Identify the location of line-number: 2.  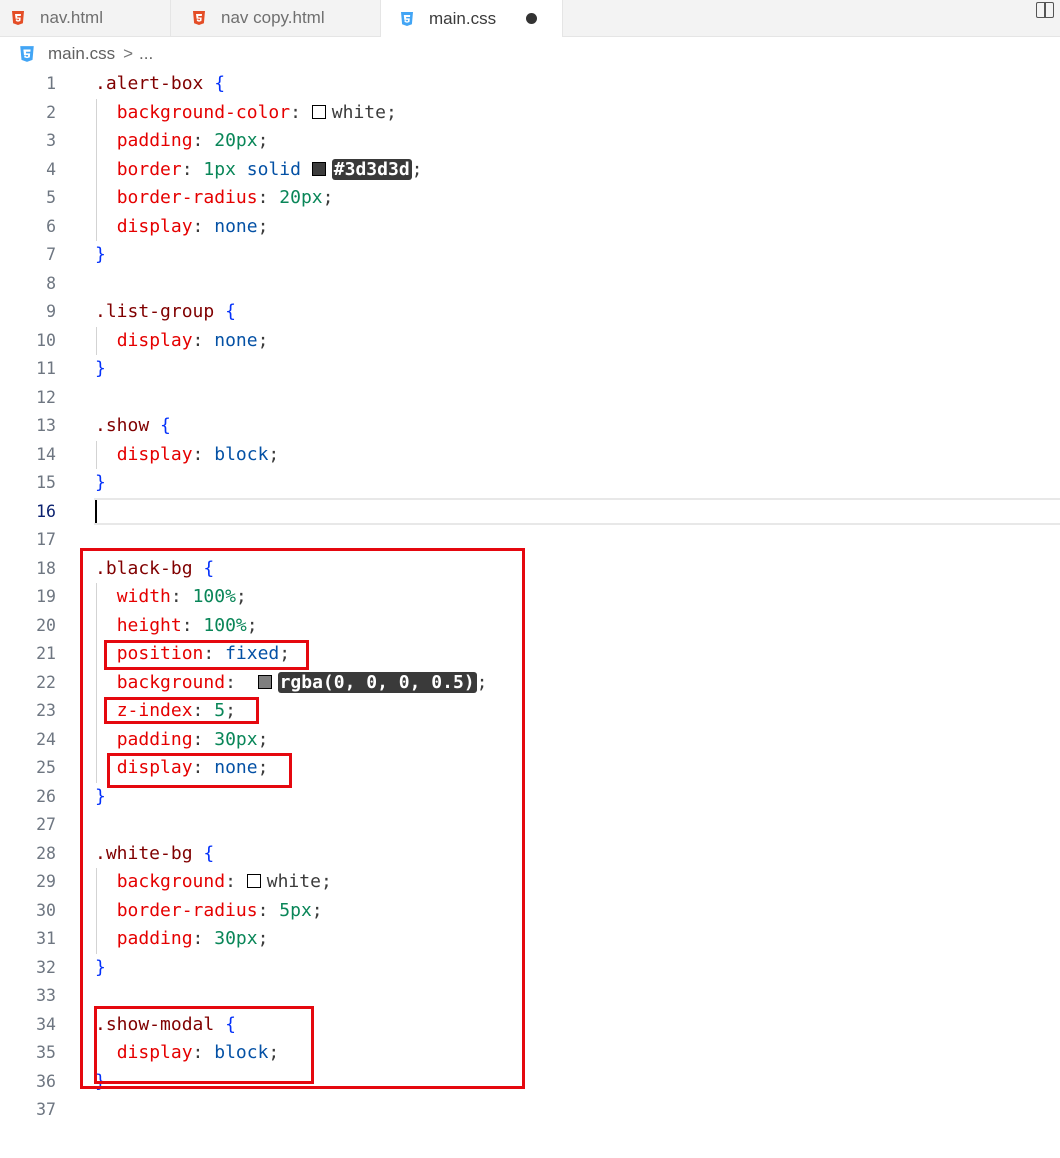
(51, 112).